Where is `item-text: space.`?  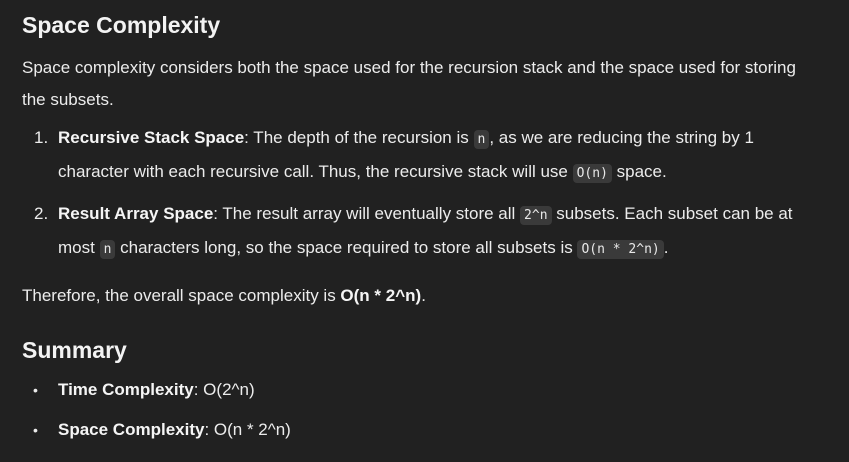 item-text: space. is located at coordinates (639, 171).